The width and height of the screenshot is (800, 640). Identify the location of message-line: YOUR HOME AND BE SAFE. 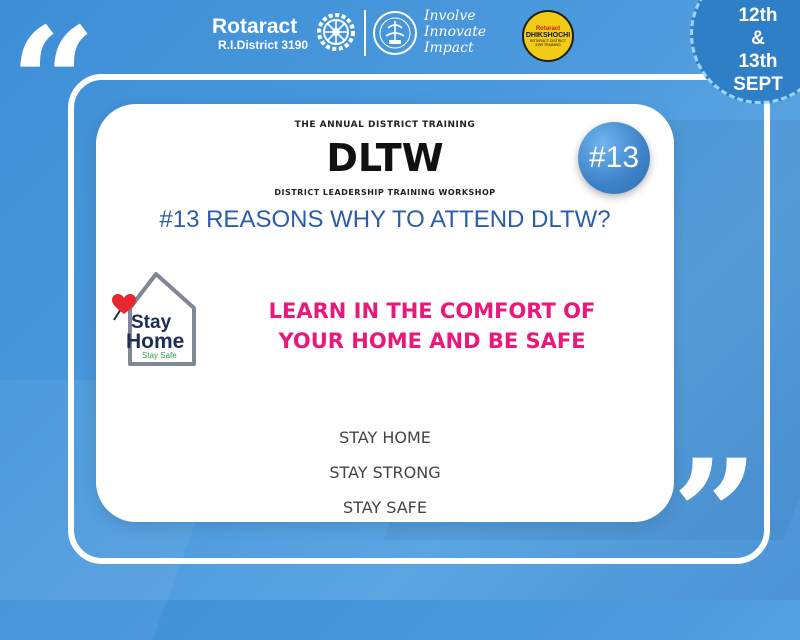
(432, 341).